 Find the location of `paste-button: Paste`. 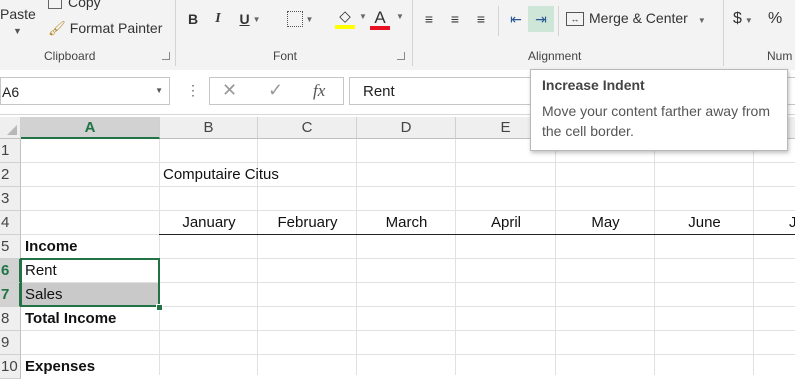

paste-button: Paste is located at coordinates (18, 14).